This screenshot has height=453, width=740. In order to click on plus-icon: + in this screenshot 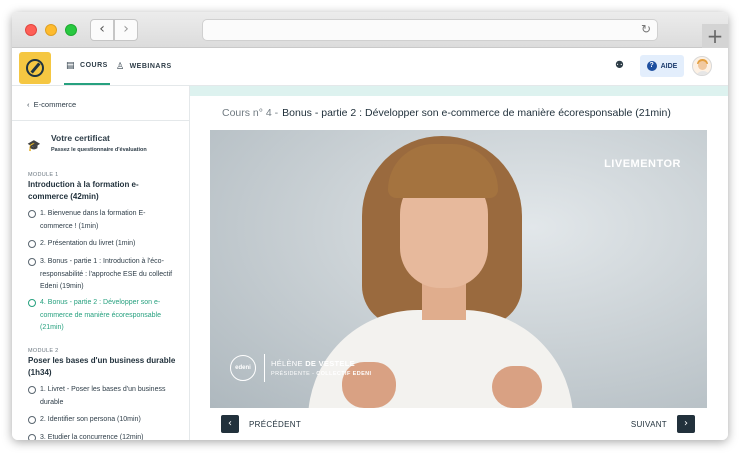, I will do `click(715, 36)`.